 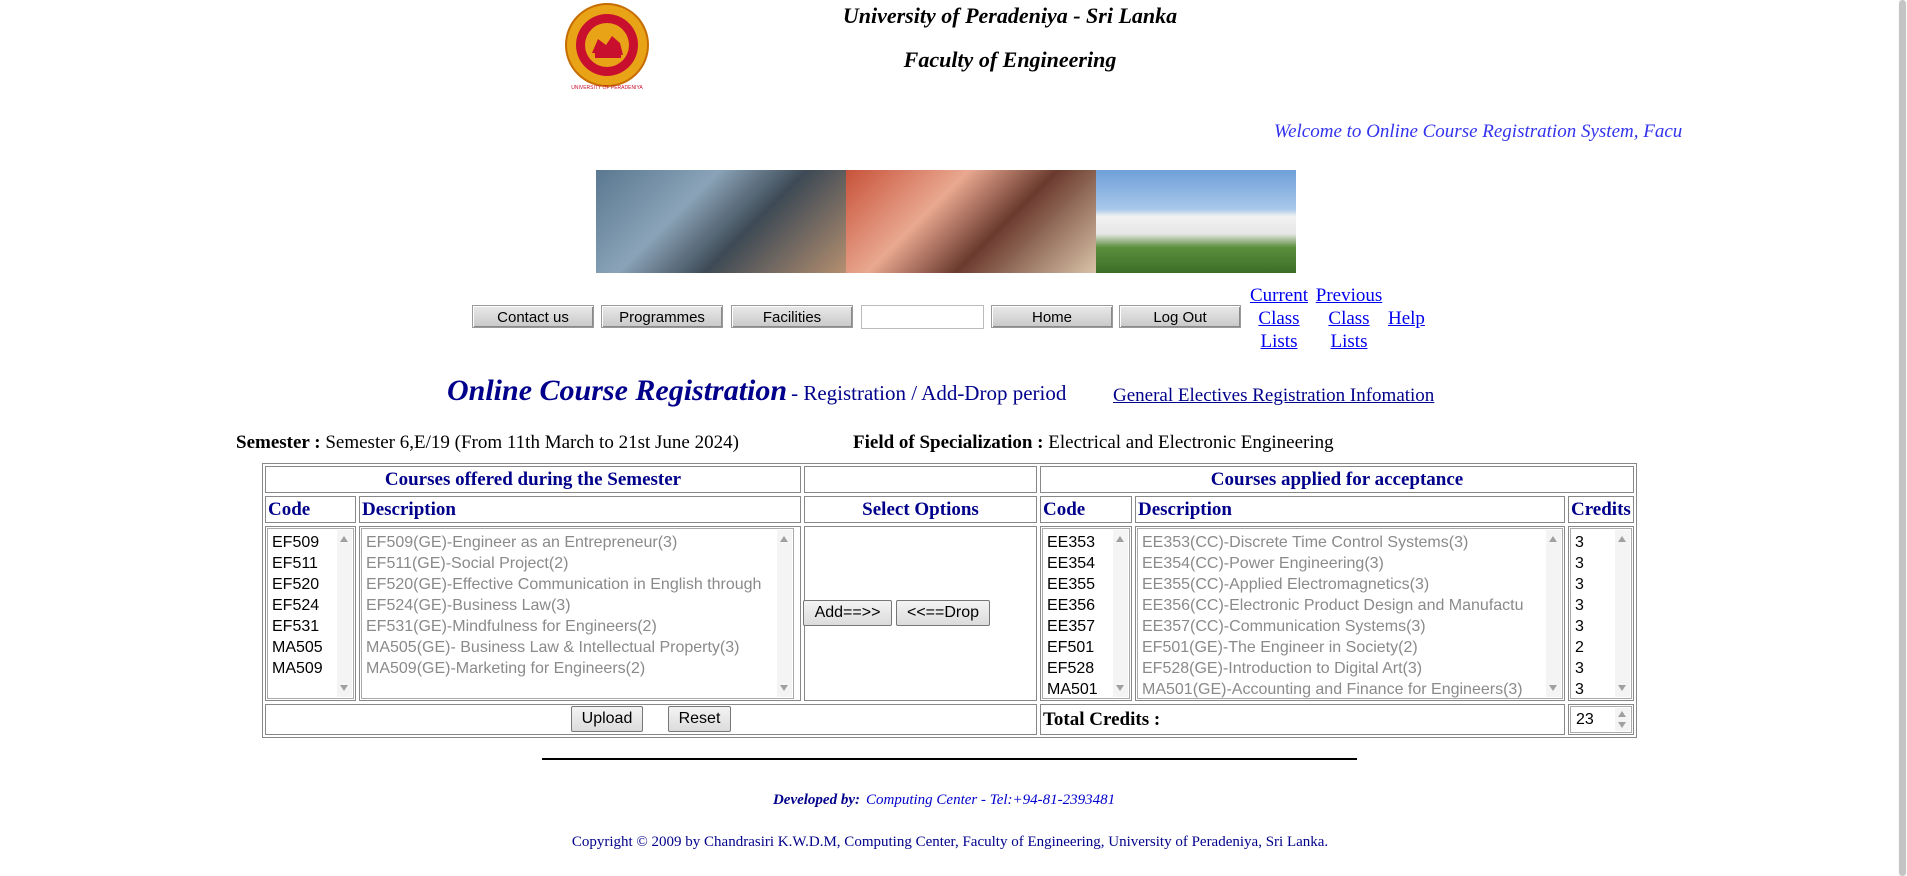 I want to click on current-class-lists-line1: Current, so click(x=1279, y=295).